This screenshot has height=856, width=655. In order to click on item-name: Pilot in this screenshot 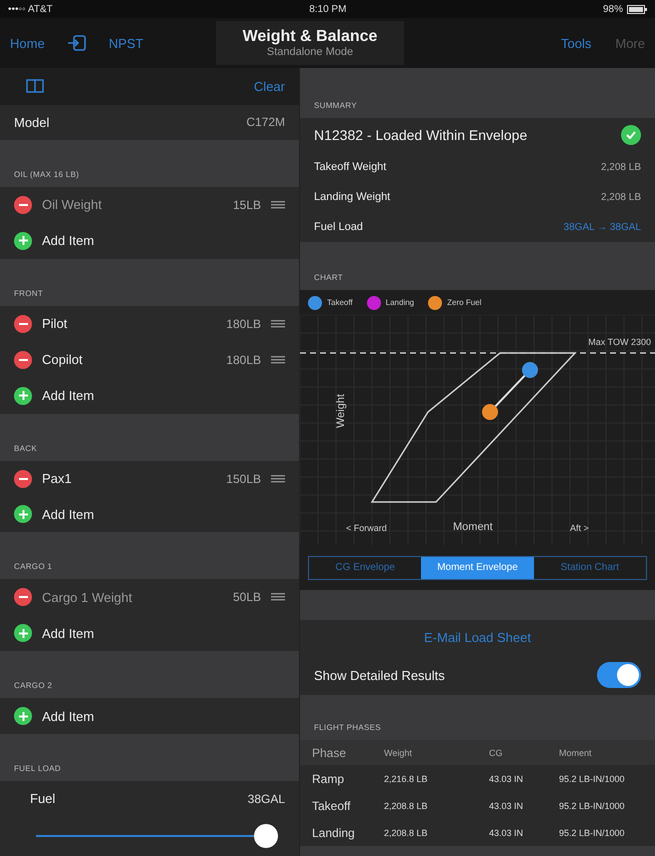, I will do `click(55, 324)`.